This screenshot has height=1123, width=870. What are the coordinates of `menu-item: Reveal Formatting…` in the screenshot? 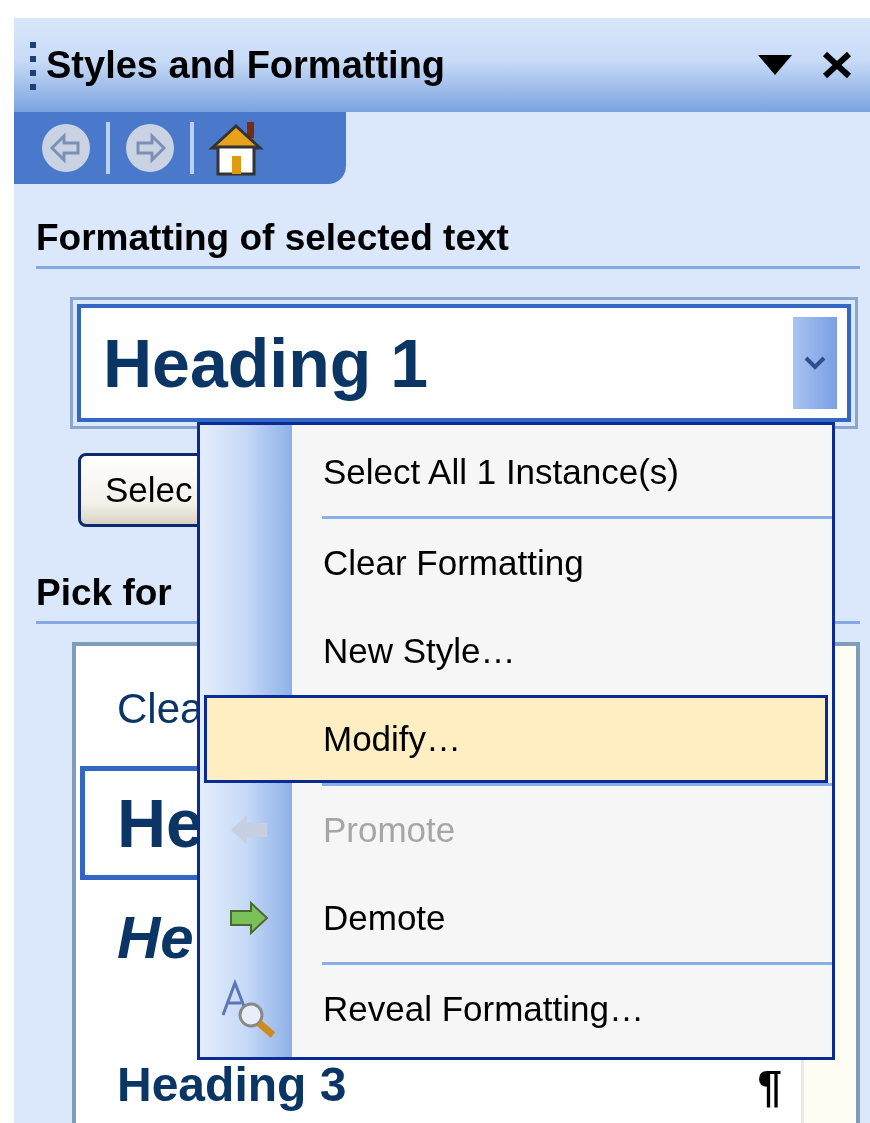 It's located at (516, 1009).